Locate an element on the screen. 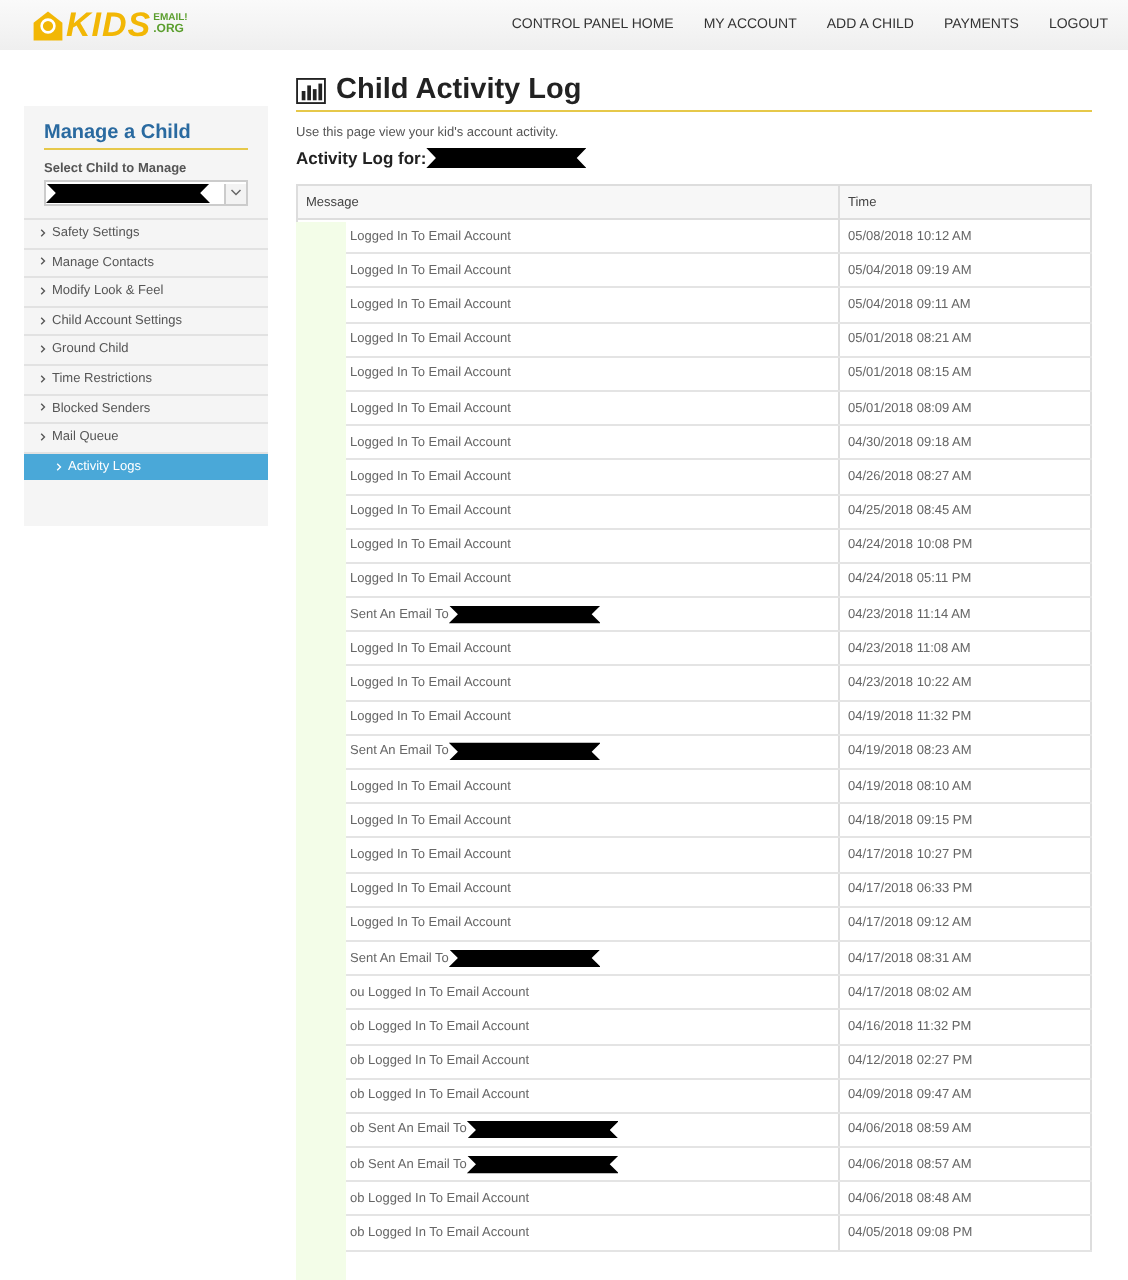 This screenshot has height=1280, width=1128. page-title: Child Activity Log is located at coordinates (459, 90).